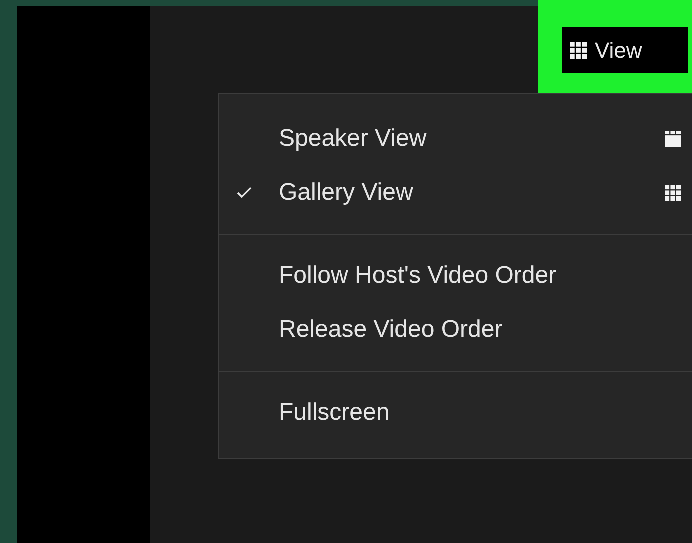 The image size is (692, 543). I want to click on menu-item: Gallery View, so click(455, 193).